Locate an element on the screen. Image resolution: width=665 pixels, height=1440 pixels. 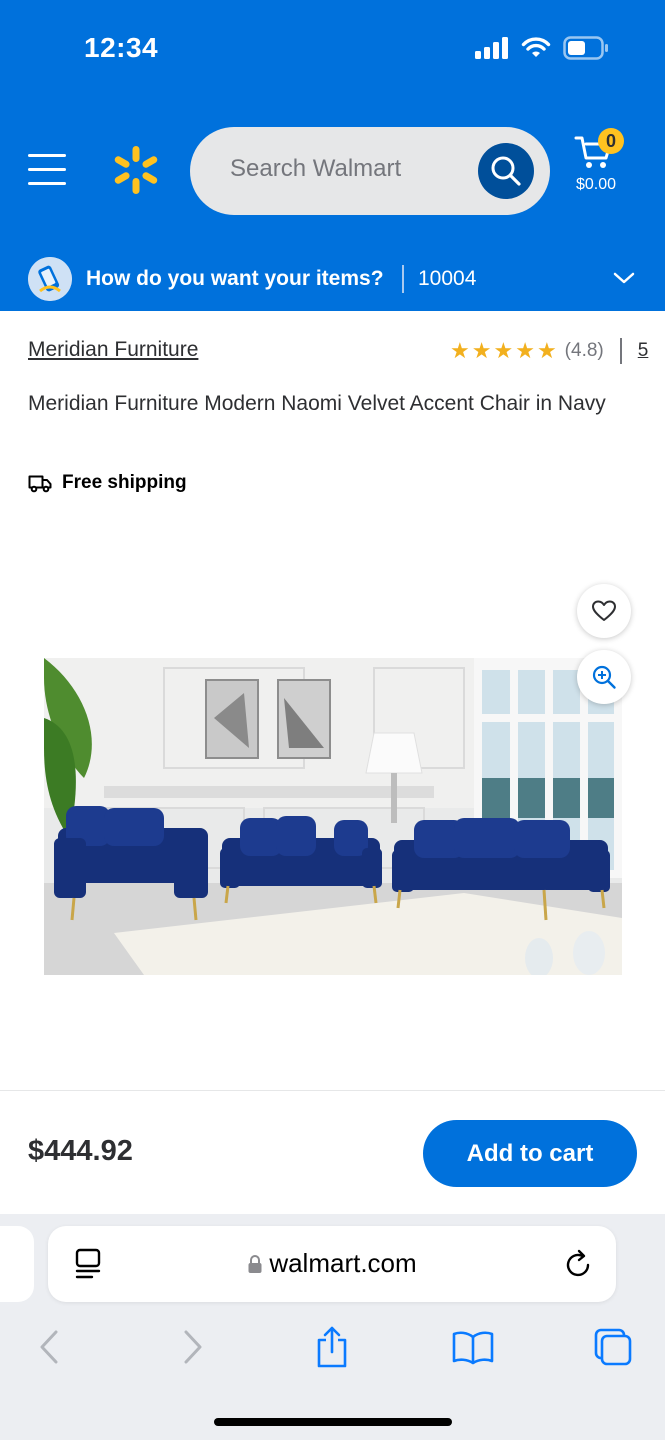
chevron-right-icon is located at coordinates (193, 1347).